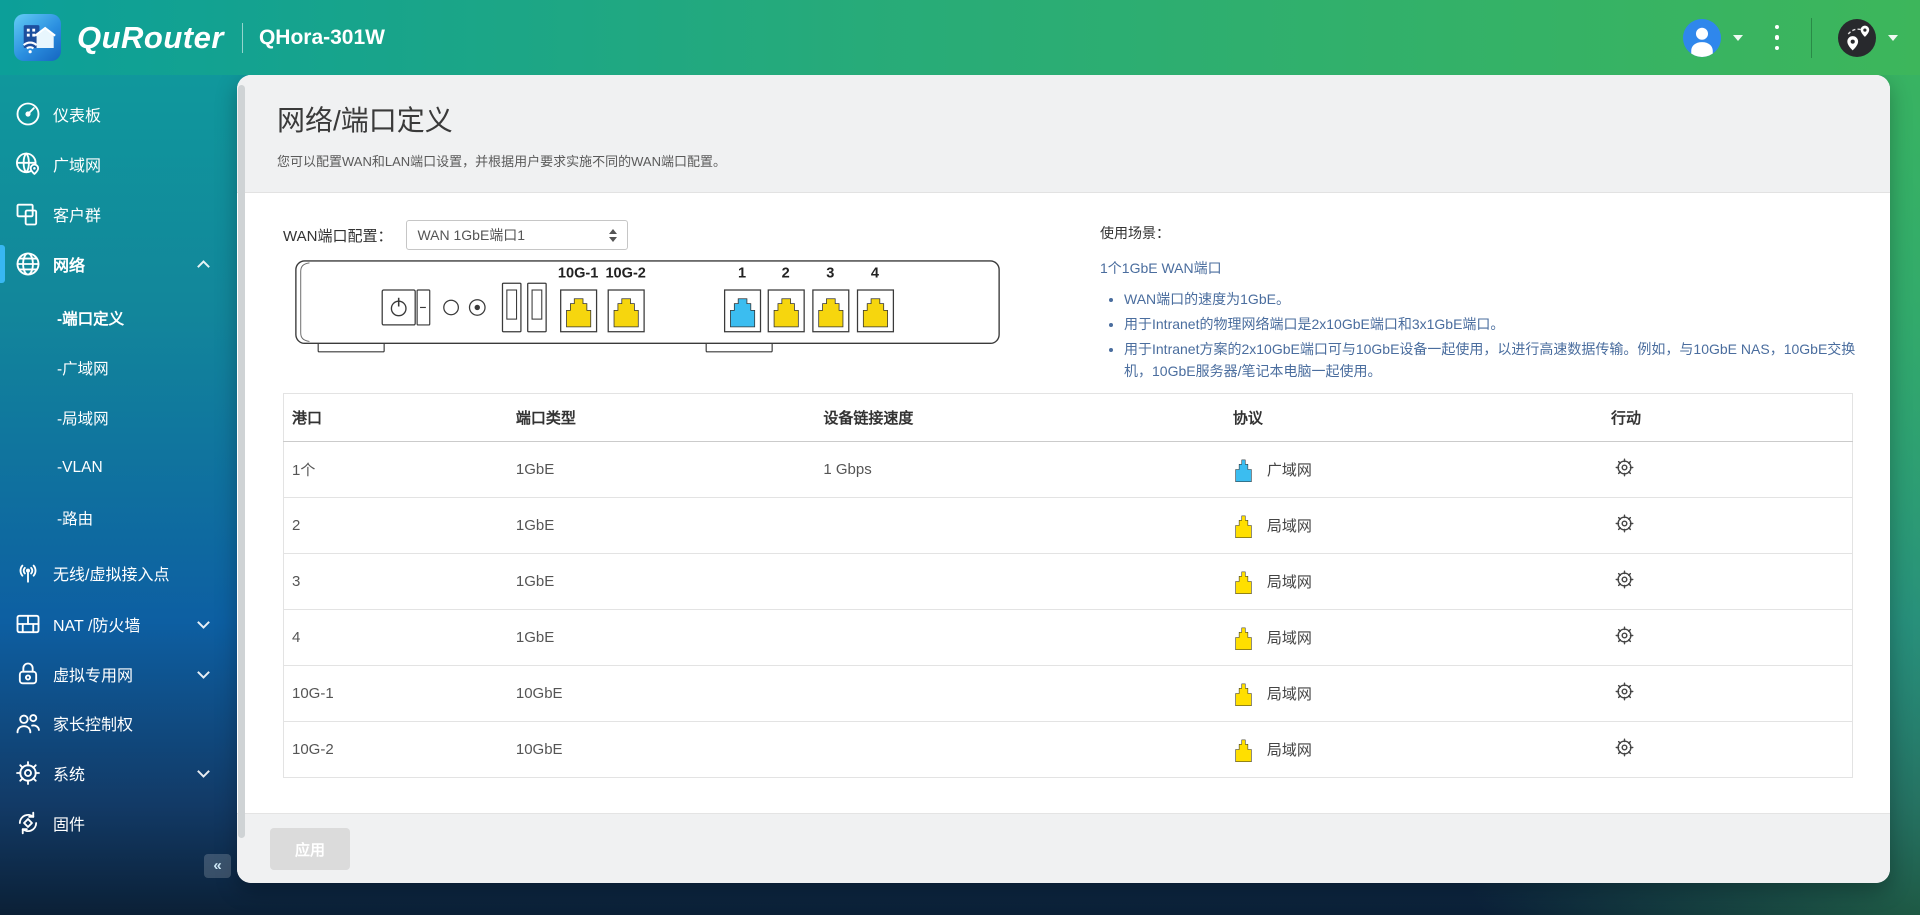 Image resolution: width=1920 pixels, height=915 pixels. What do you see at coordinates (116, 214) in the screenshot?
I see `sidebar-item-clients: 客户群` at bounding box center [116, 214].